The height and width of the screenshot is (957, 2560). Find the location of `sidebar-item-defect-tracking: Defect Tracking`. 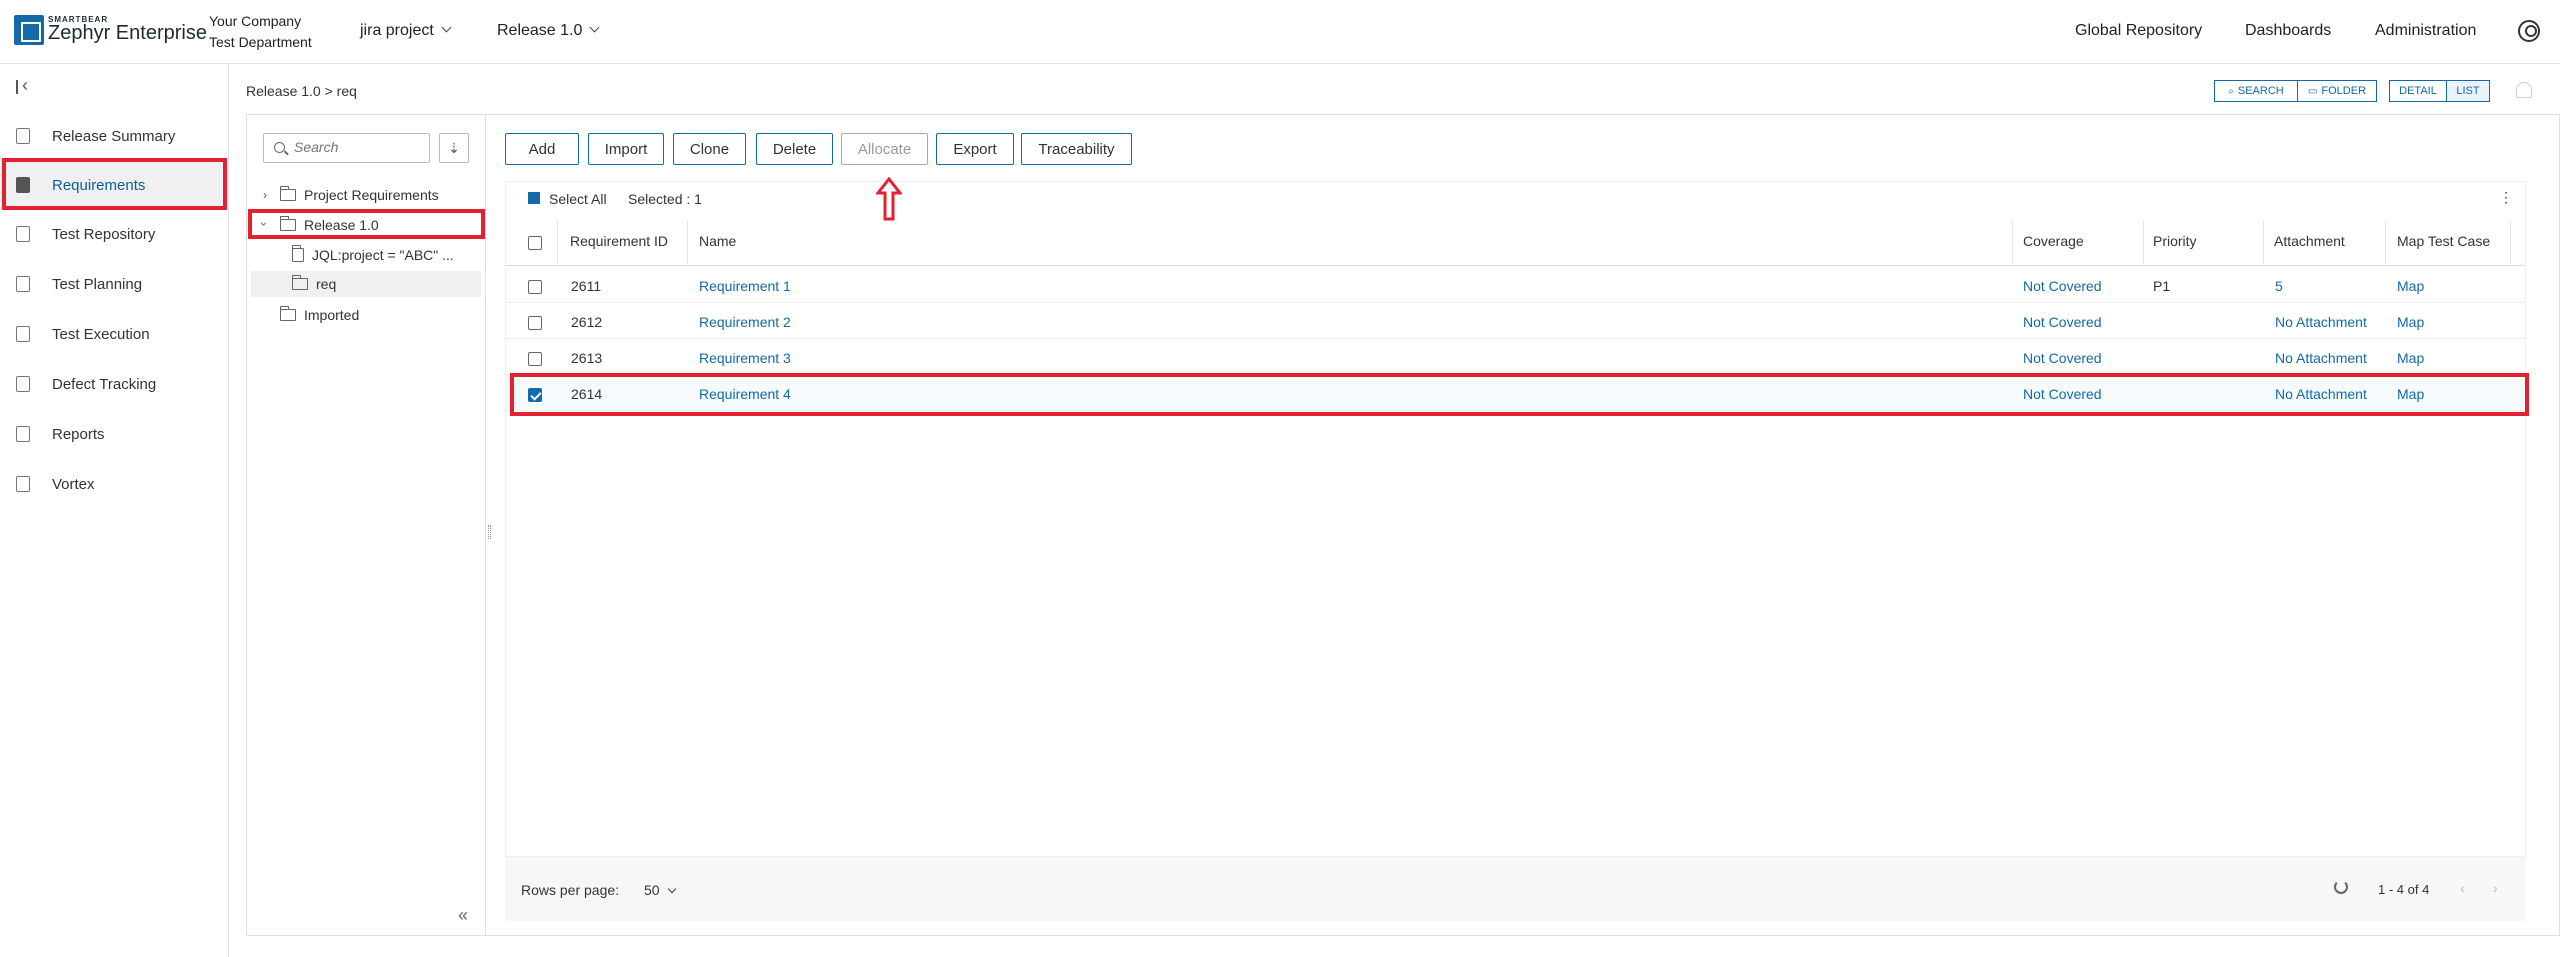

sidebar-item-defect-tracking: Defect Tracking is located at coordinates (114, 384).